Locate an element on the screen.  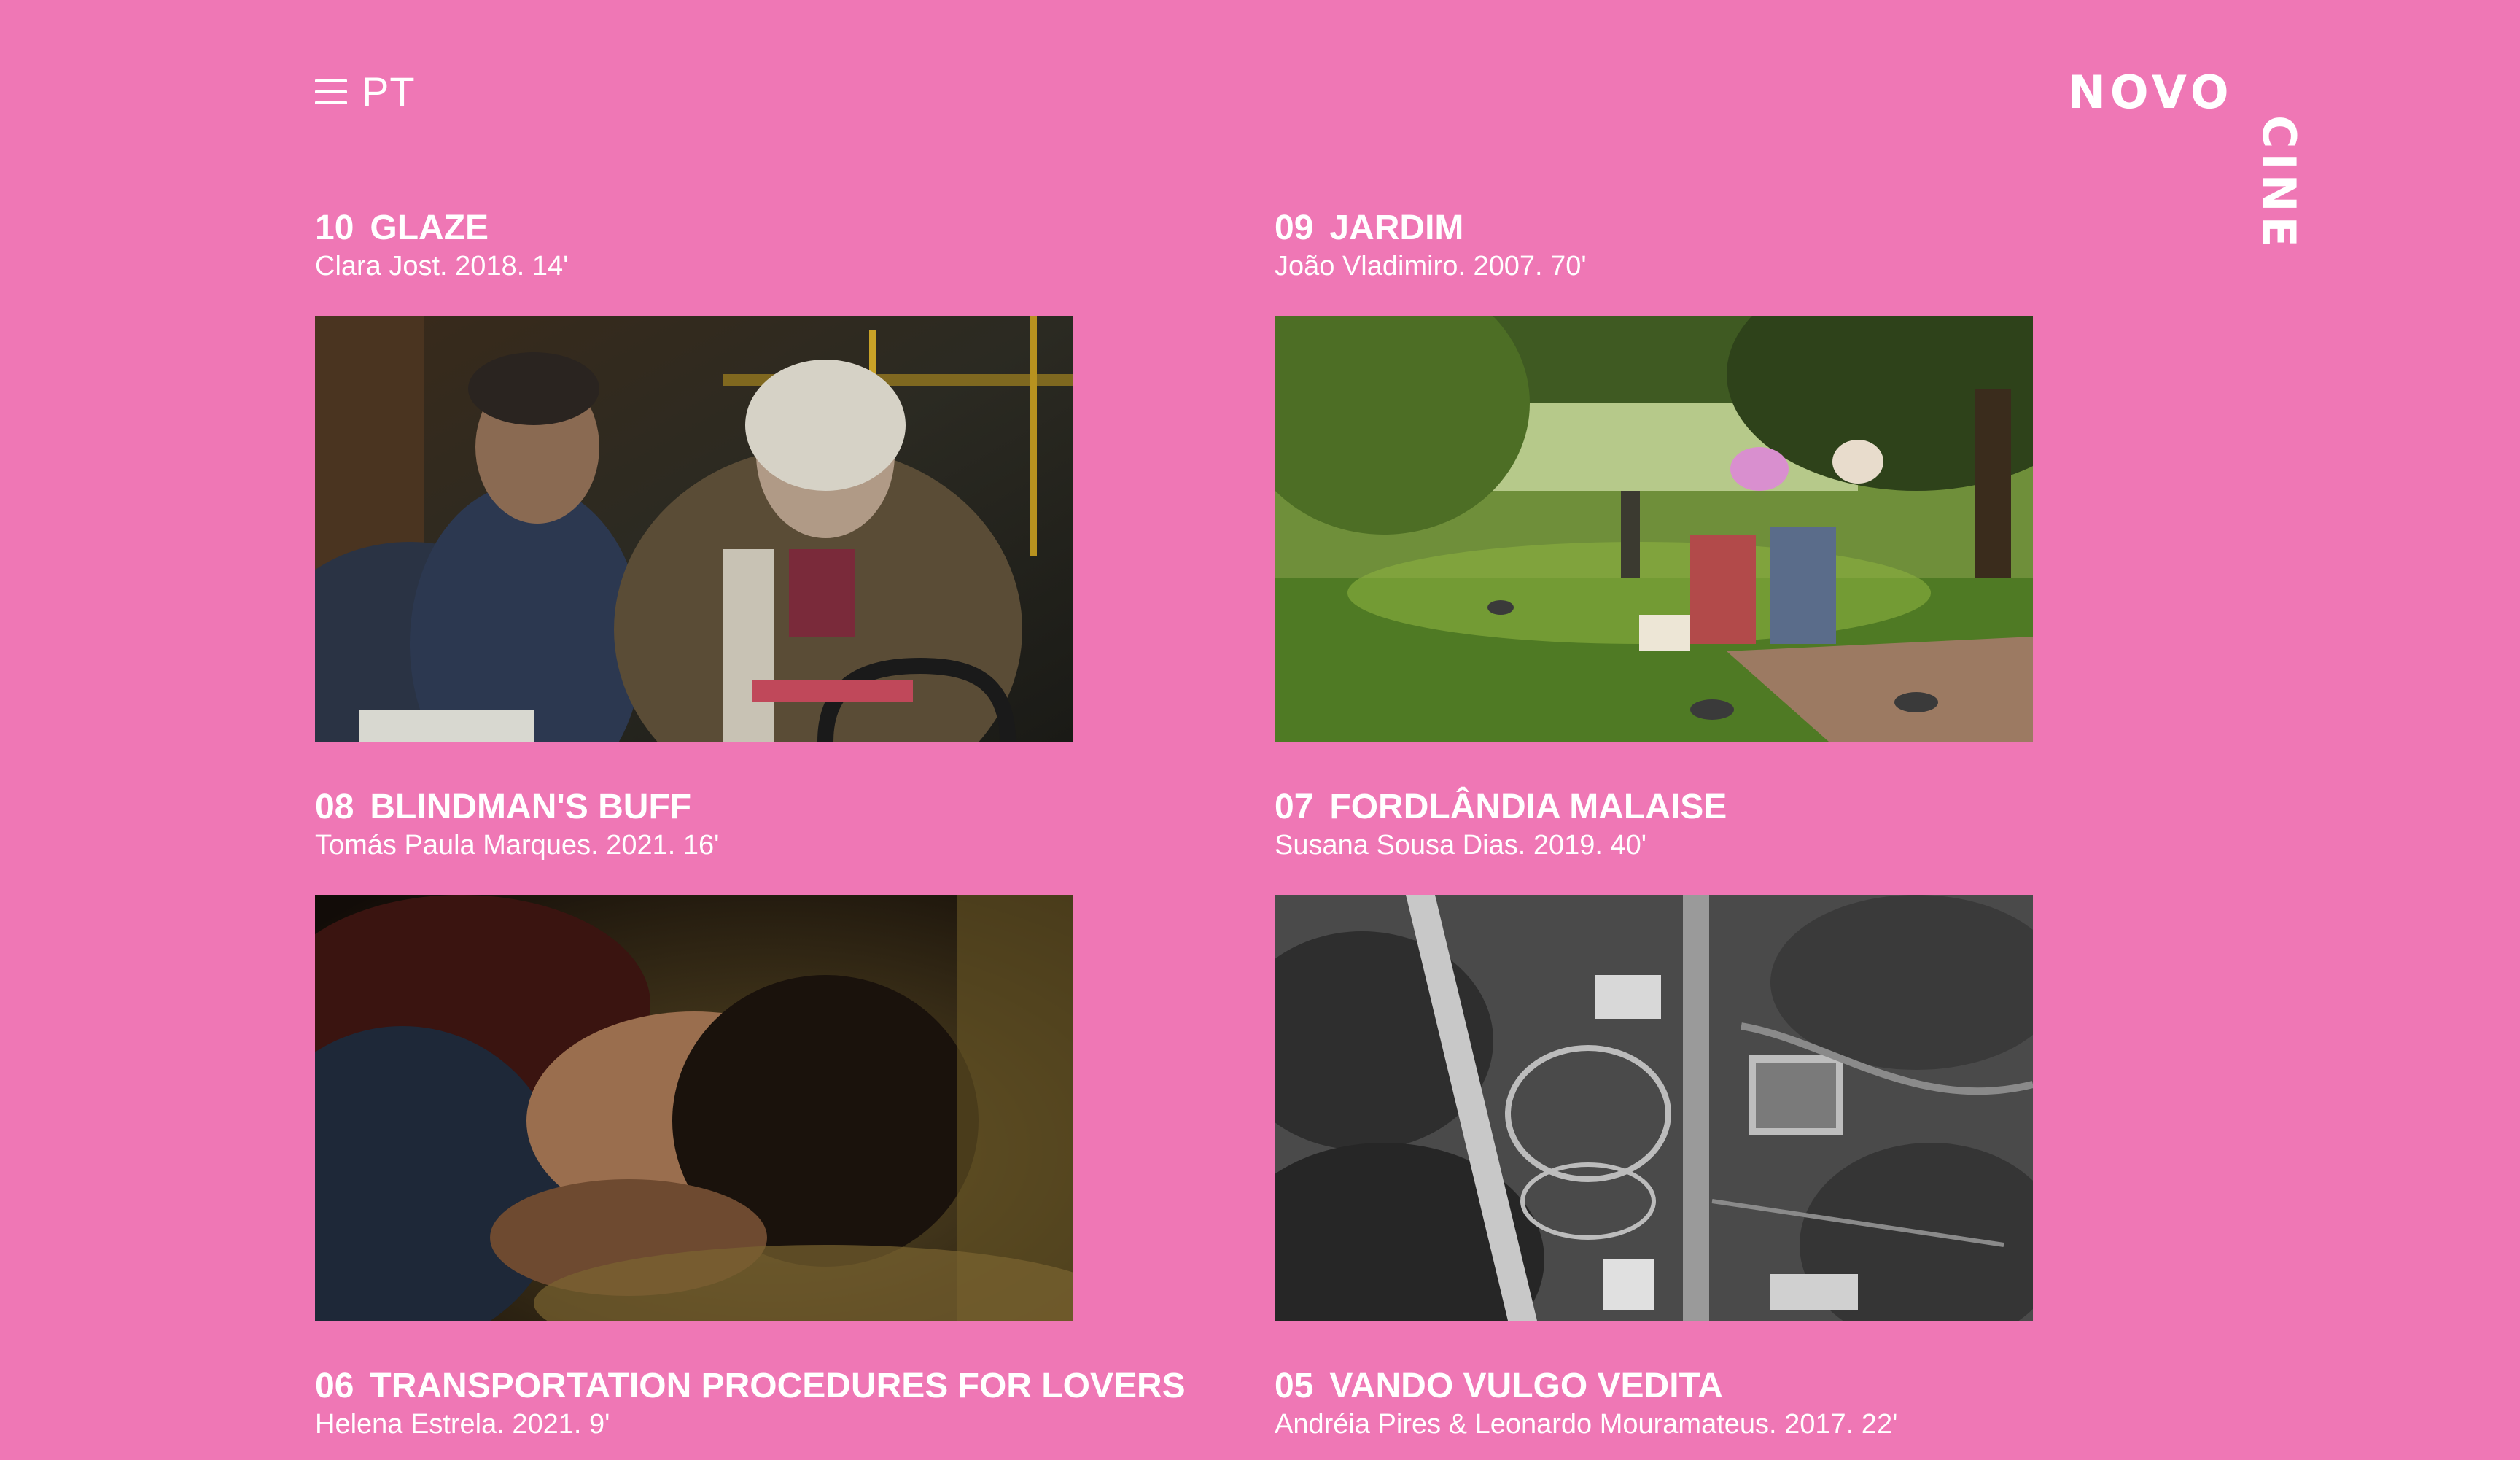
film-card-jardim: 09 JARDIM João Vladimiro. 2007. 70' is located at coordinates (1654, 475).